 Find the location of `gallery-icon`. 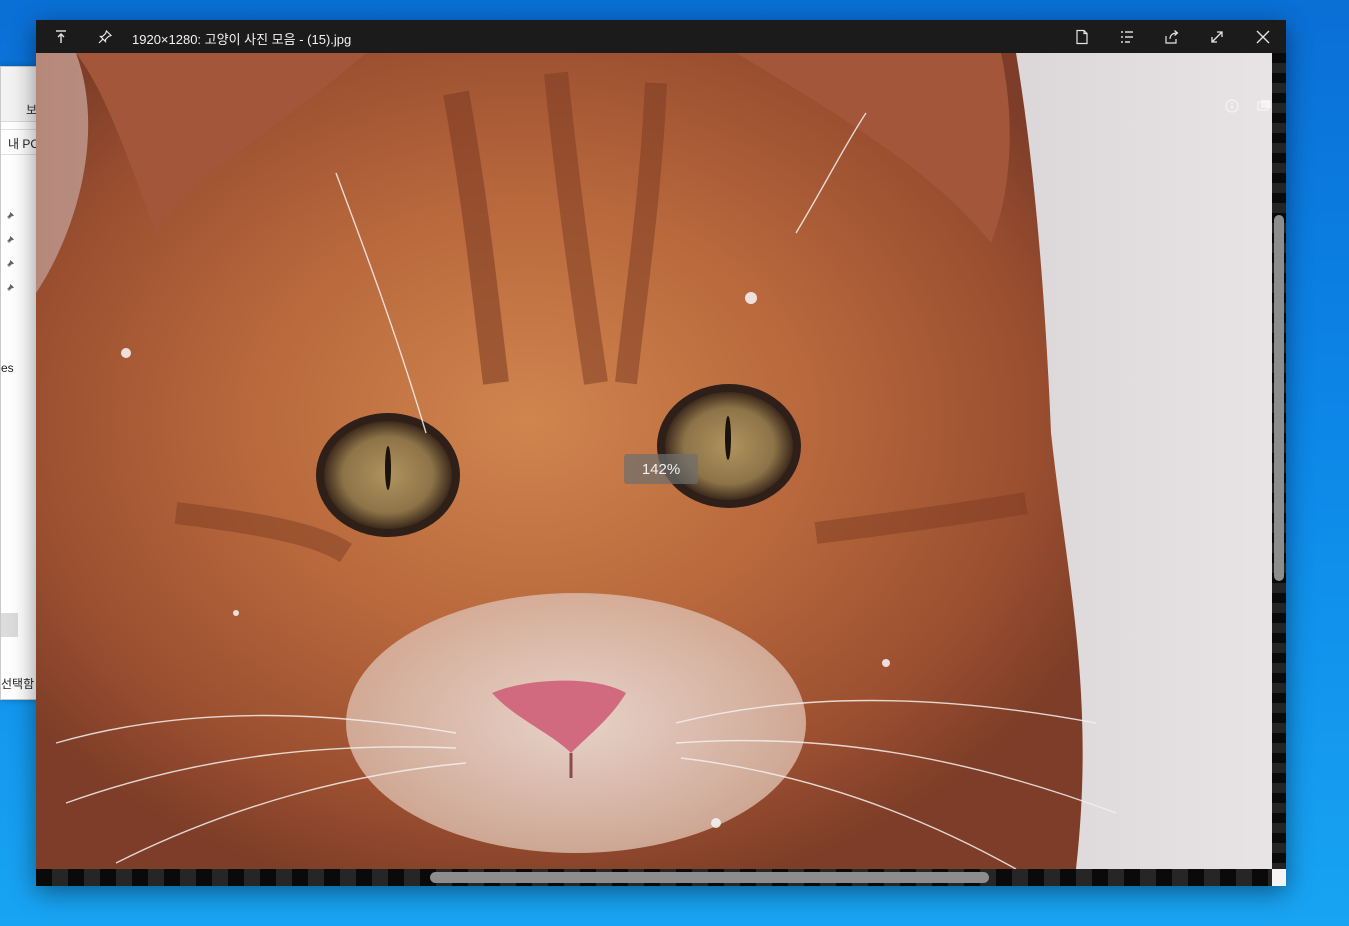

gallery-icon is located at coordinates (1264, 106).